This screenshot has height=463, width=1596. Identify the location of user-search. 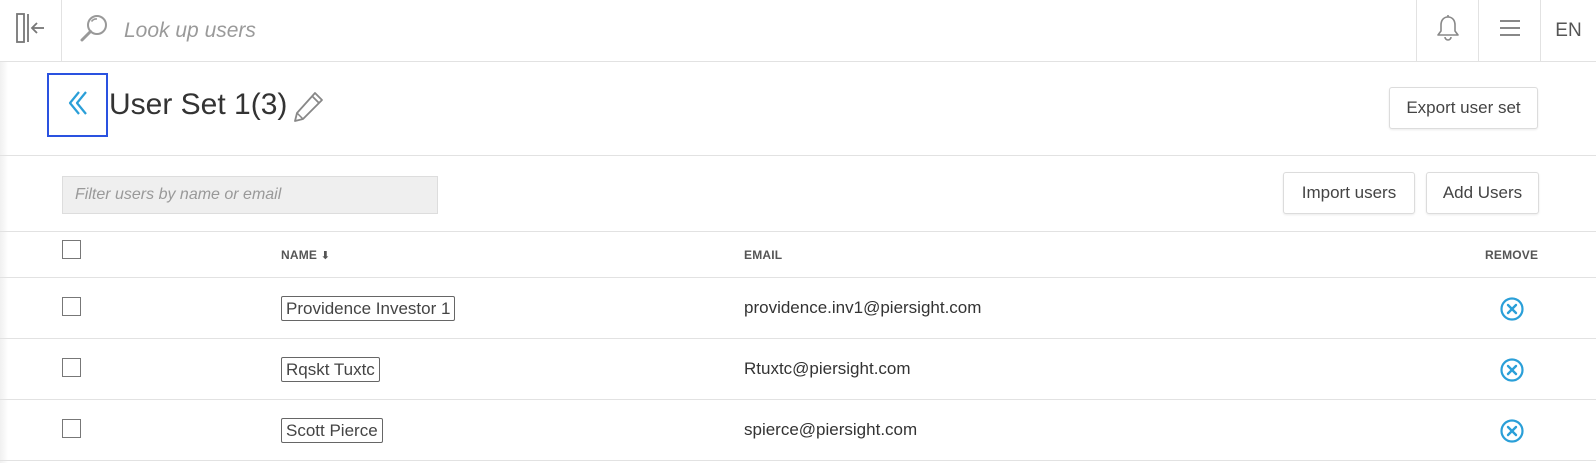
(739, 30).